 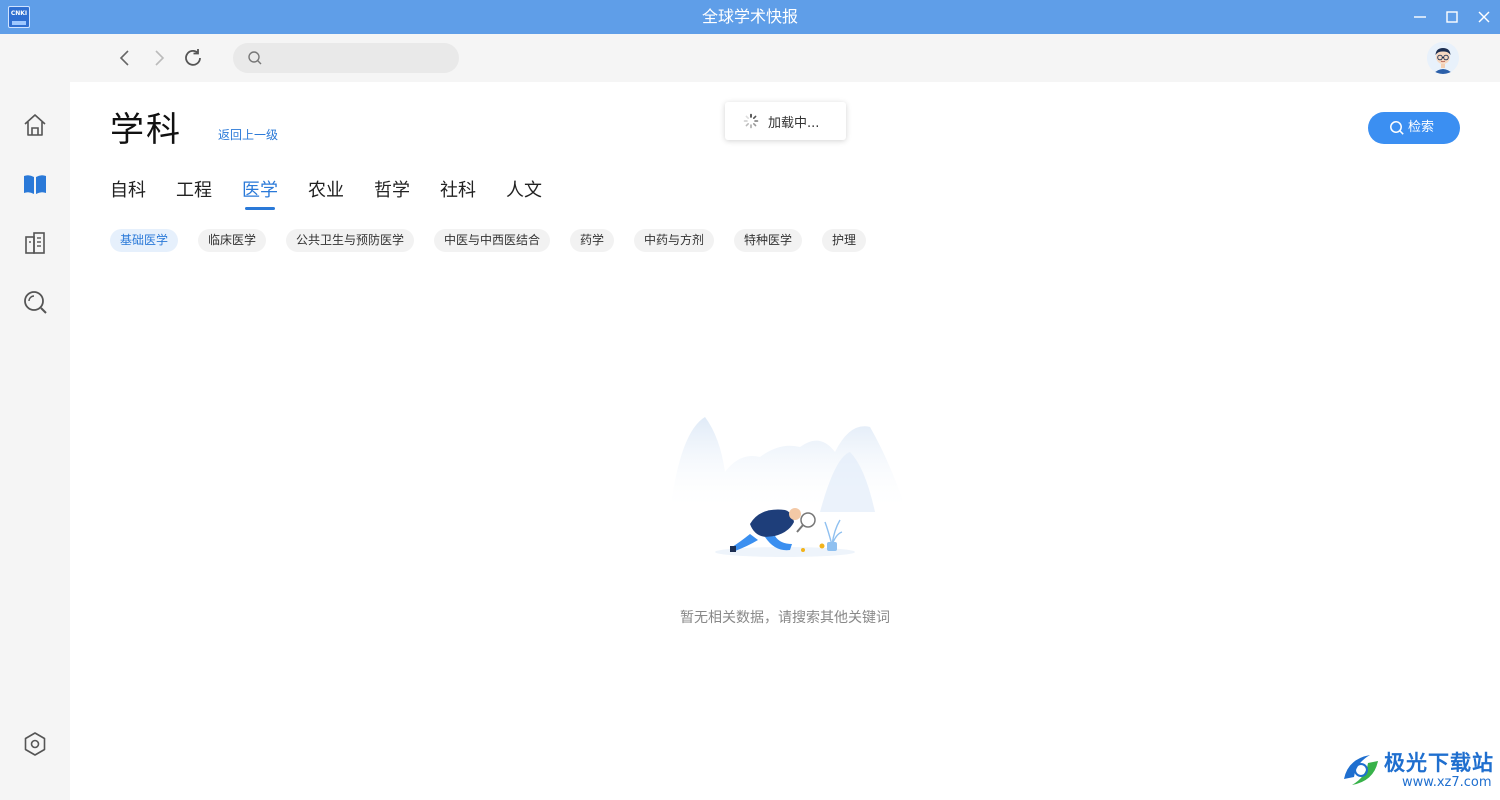 What do you see at coordinates (1447, 782) in the screenshot?
I see `watermark-url: www.xz7.com` at bounding box center [1447, 782].